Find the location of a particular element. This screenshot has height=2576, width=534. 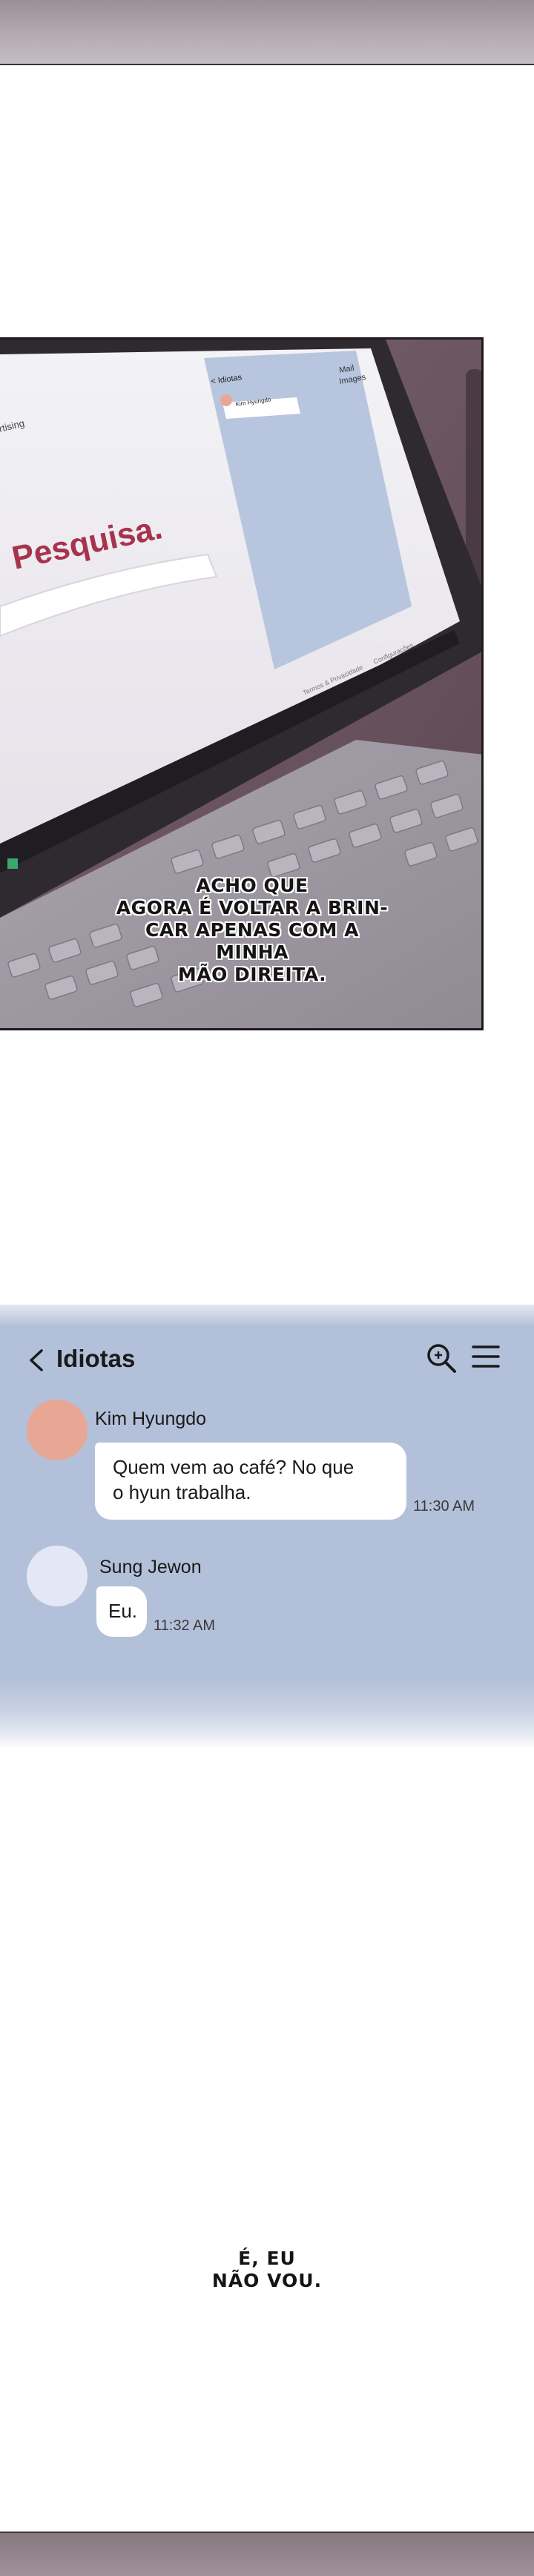

menu-icon is located at coordinates (485, 1356).